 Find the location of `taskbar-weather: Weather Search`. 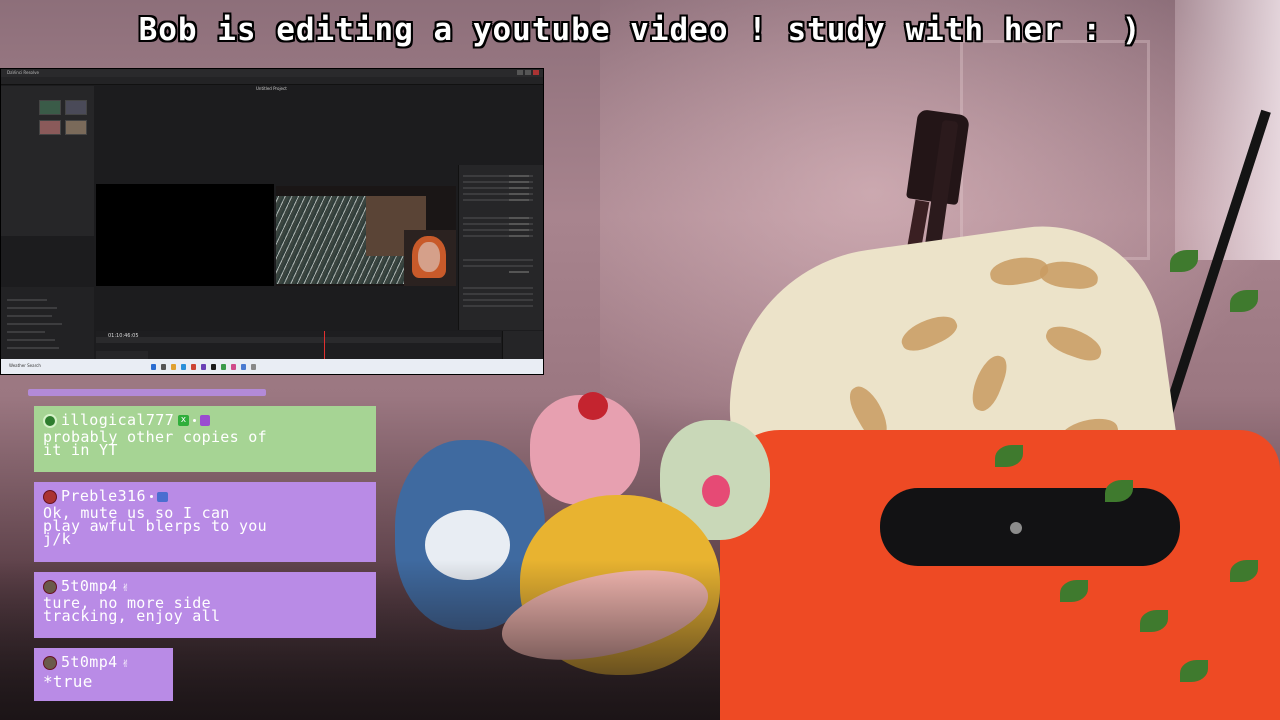

taskbar-weather: Weather Search is located at coordinates (25, 365).